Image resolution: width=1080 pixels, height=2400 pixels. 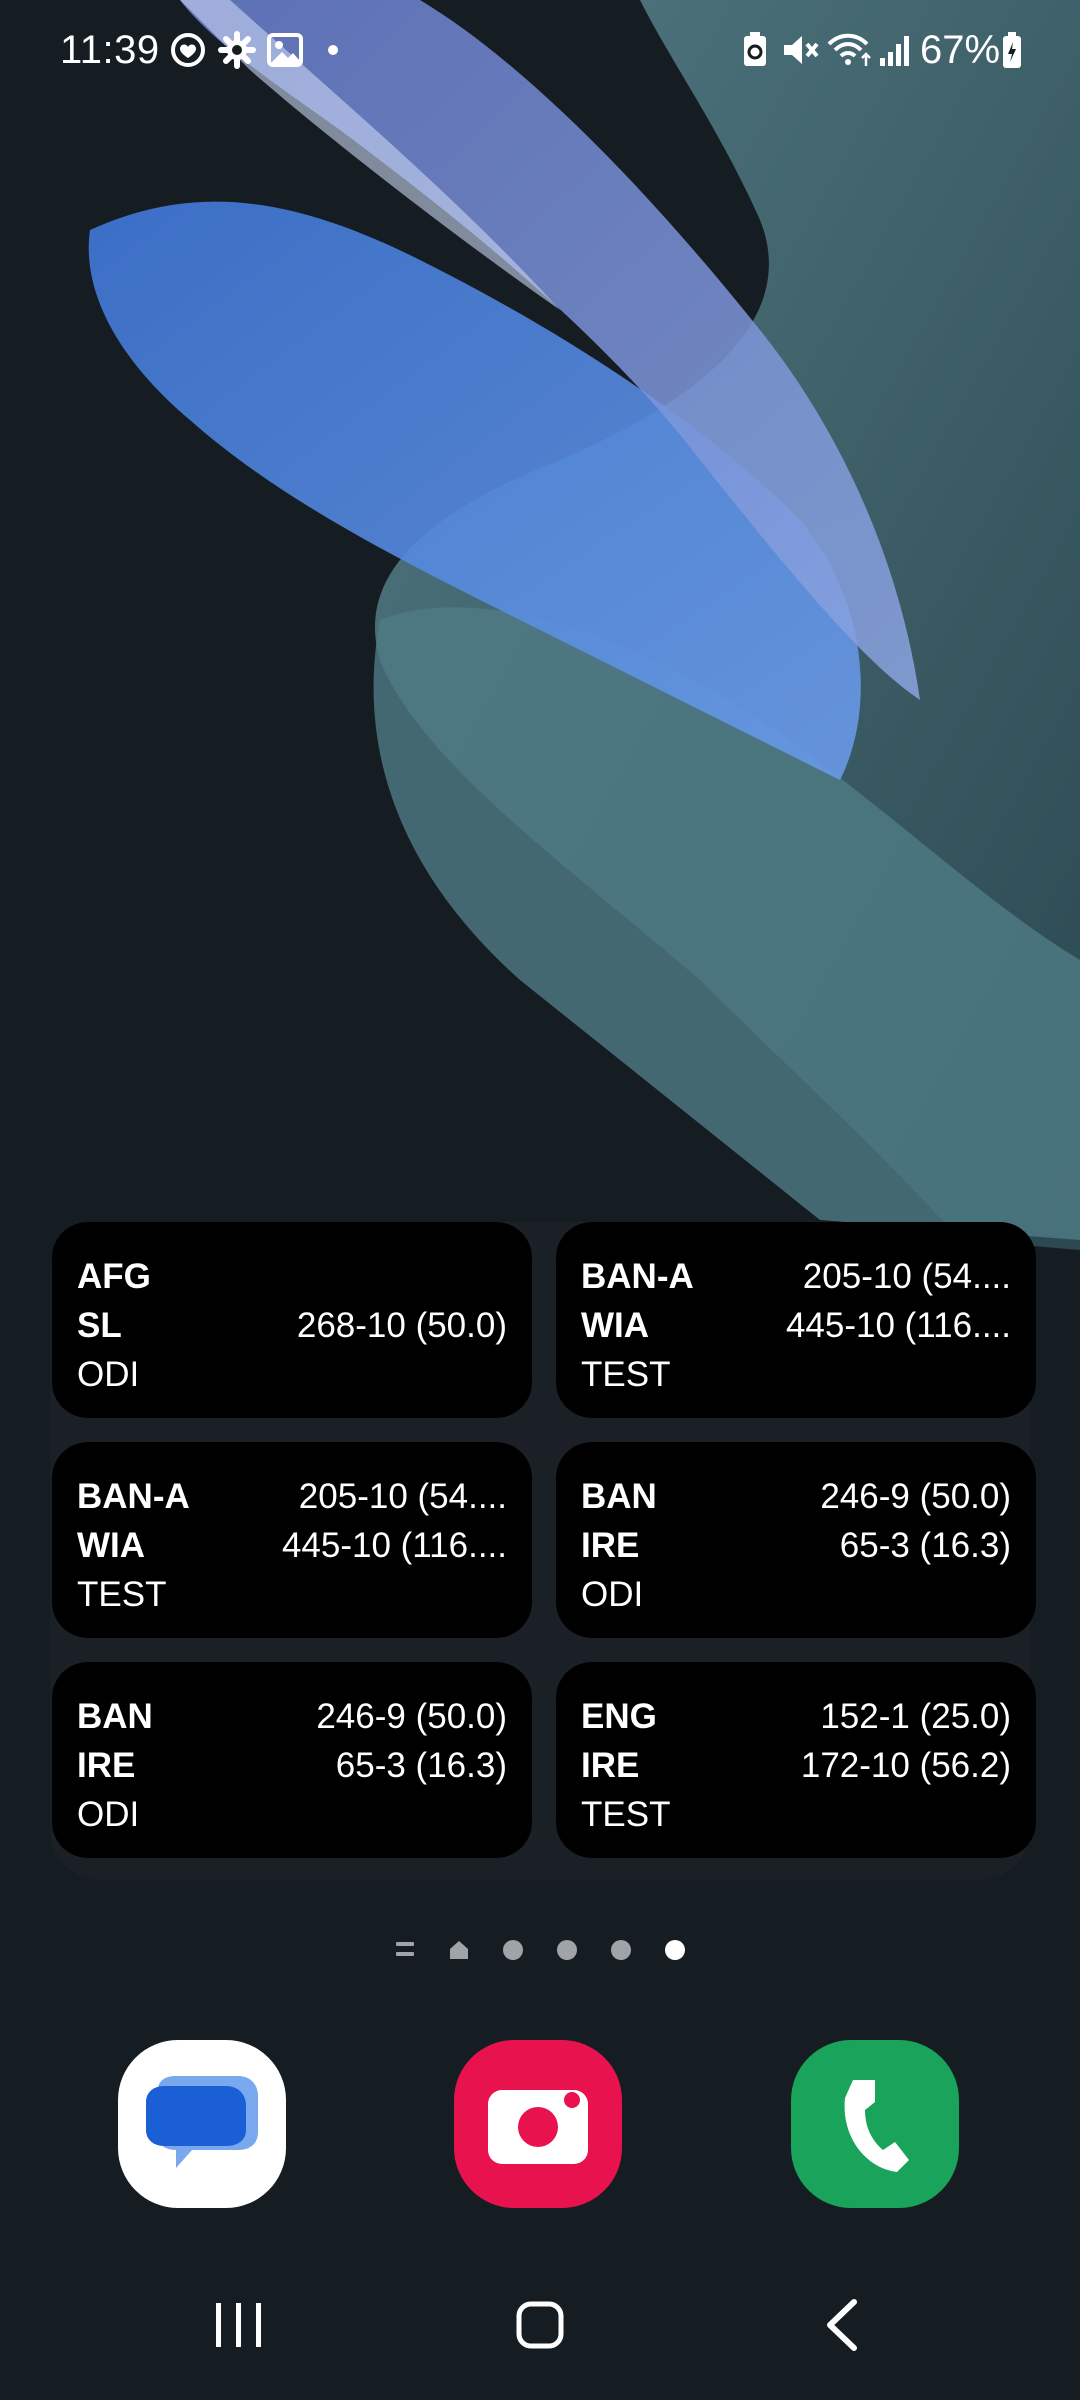 I want to click on settings-gear-icon, so click(x=237, y=50).